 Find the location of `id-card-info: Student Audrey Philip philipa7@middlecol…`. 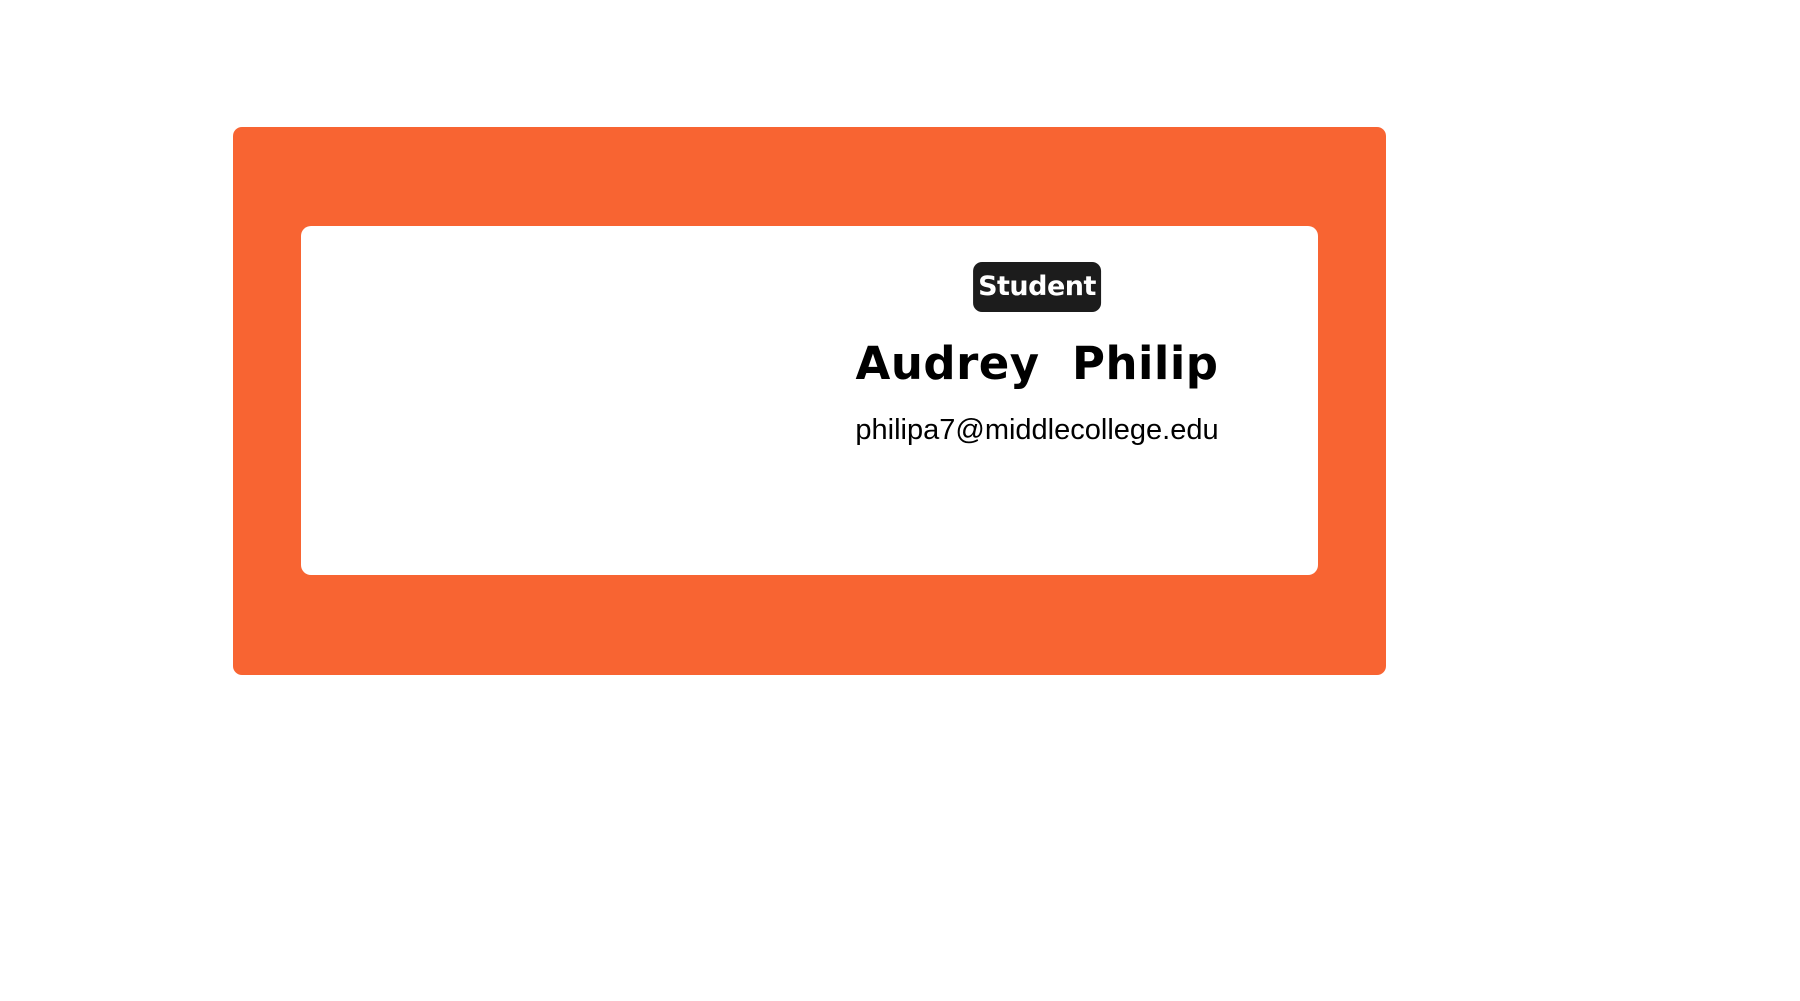

id-card-info: Student Audrey Philip philipa7@middlecol… is located at coordinates (1037, 400).